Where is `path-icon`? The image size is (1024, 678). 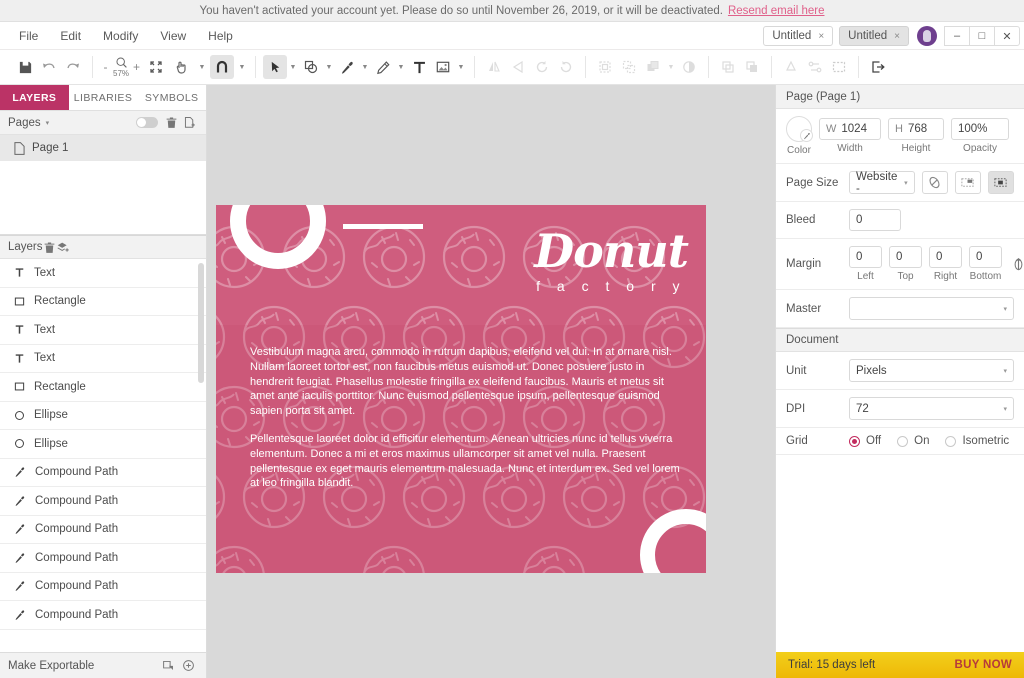
path-icon is located at coordinates (815, 67).